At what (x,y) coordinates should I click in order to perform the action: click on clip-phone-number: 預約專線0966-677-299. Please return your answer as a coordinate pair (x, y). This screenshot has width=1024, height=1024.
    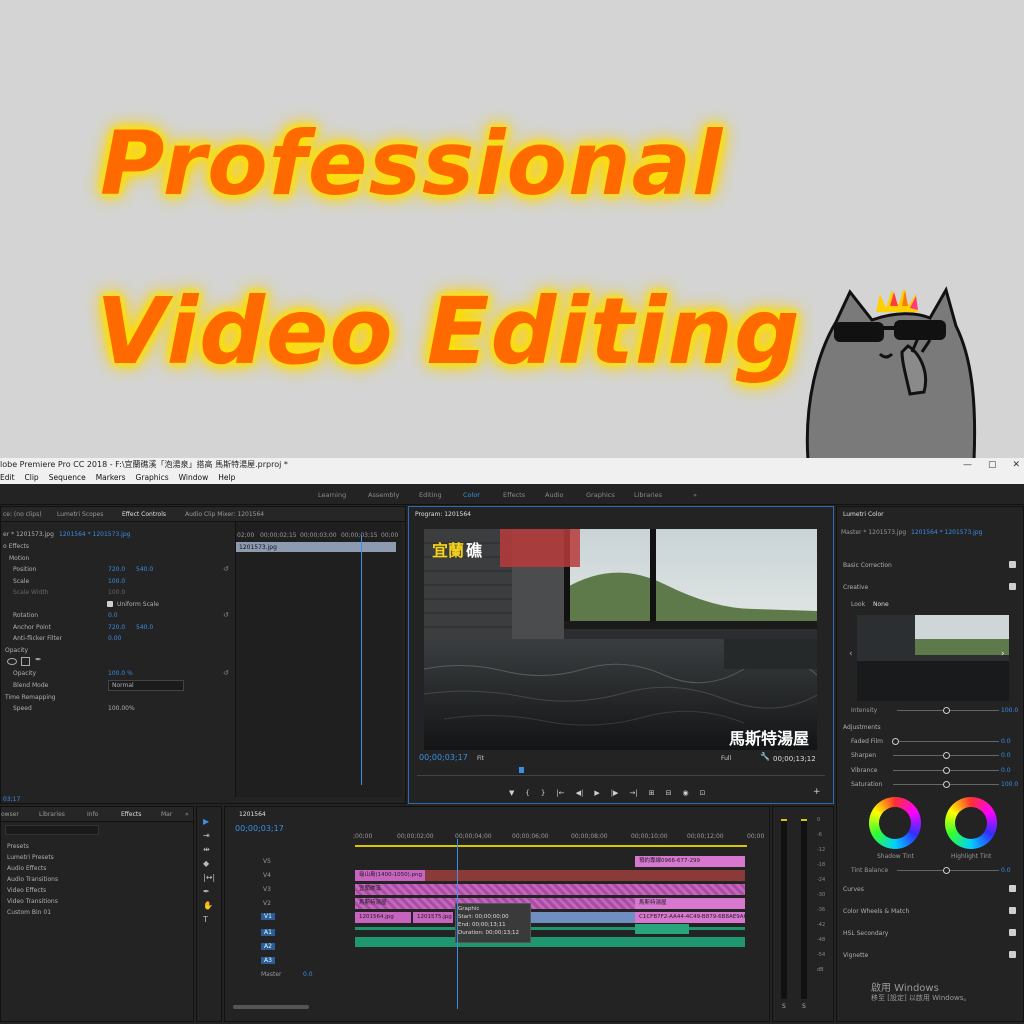
    Looking at the image, I should click on (690, 861).